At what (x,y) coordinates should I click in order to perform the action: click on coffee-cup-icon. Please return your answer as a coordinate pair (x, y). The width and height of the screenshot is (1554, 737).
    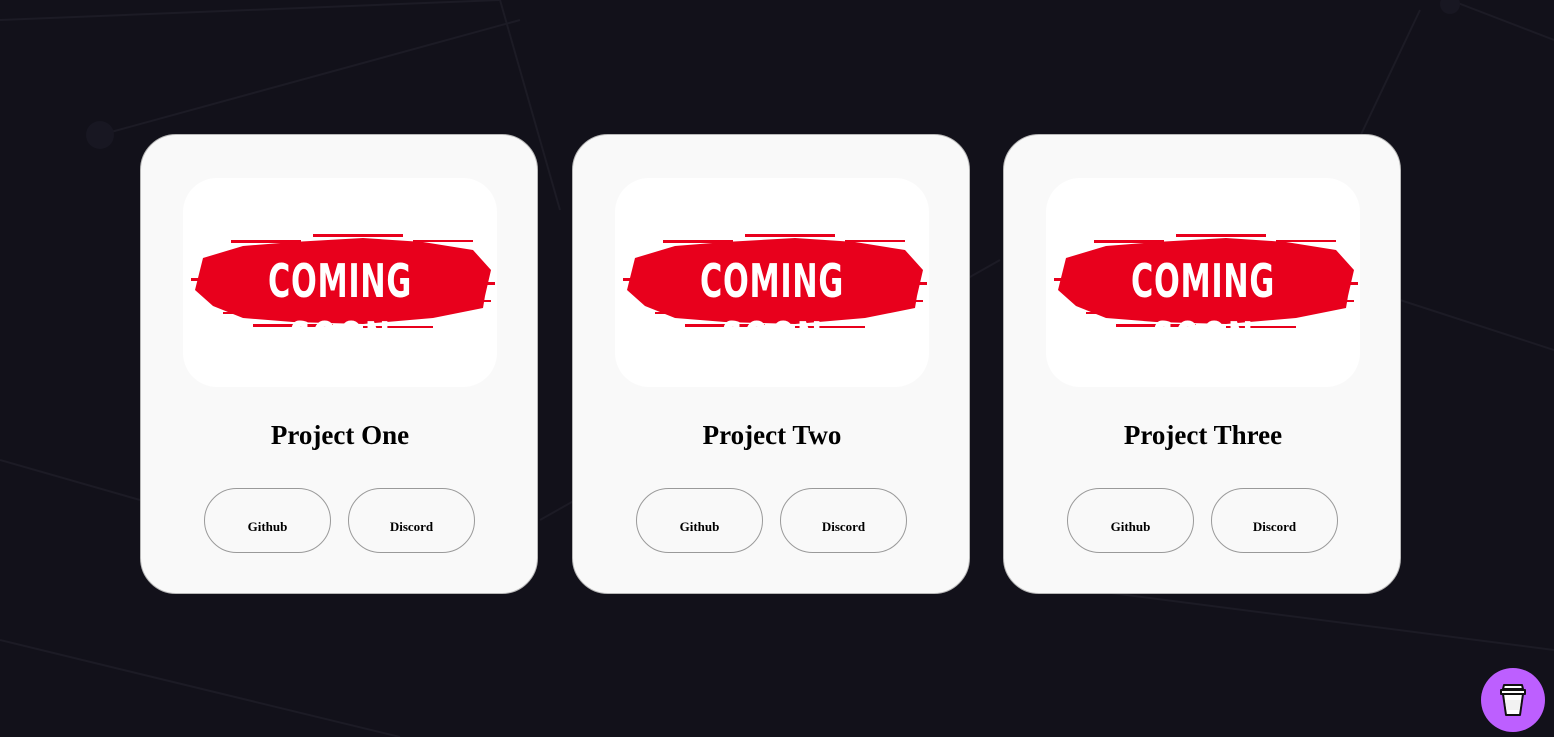
    Looking at the image, I should click on (1513, 700).